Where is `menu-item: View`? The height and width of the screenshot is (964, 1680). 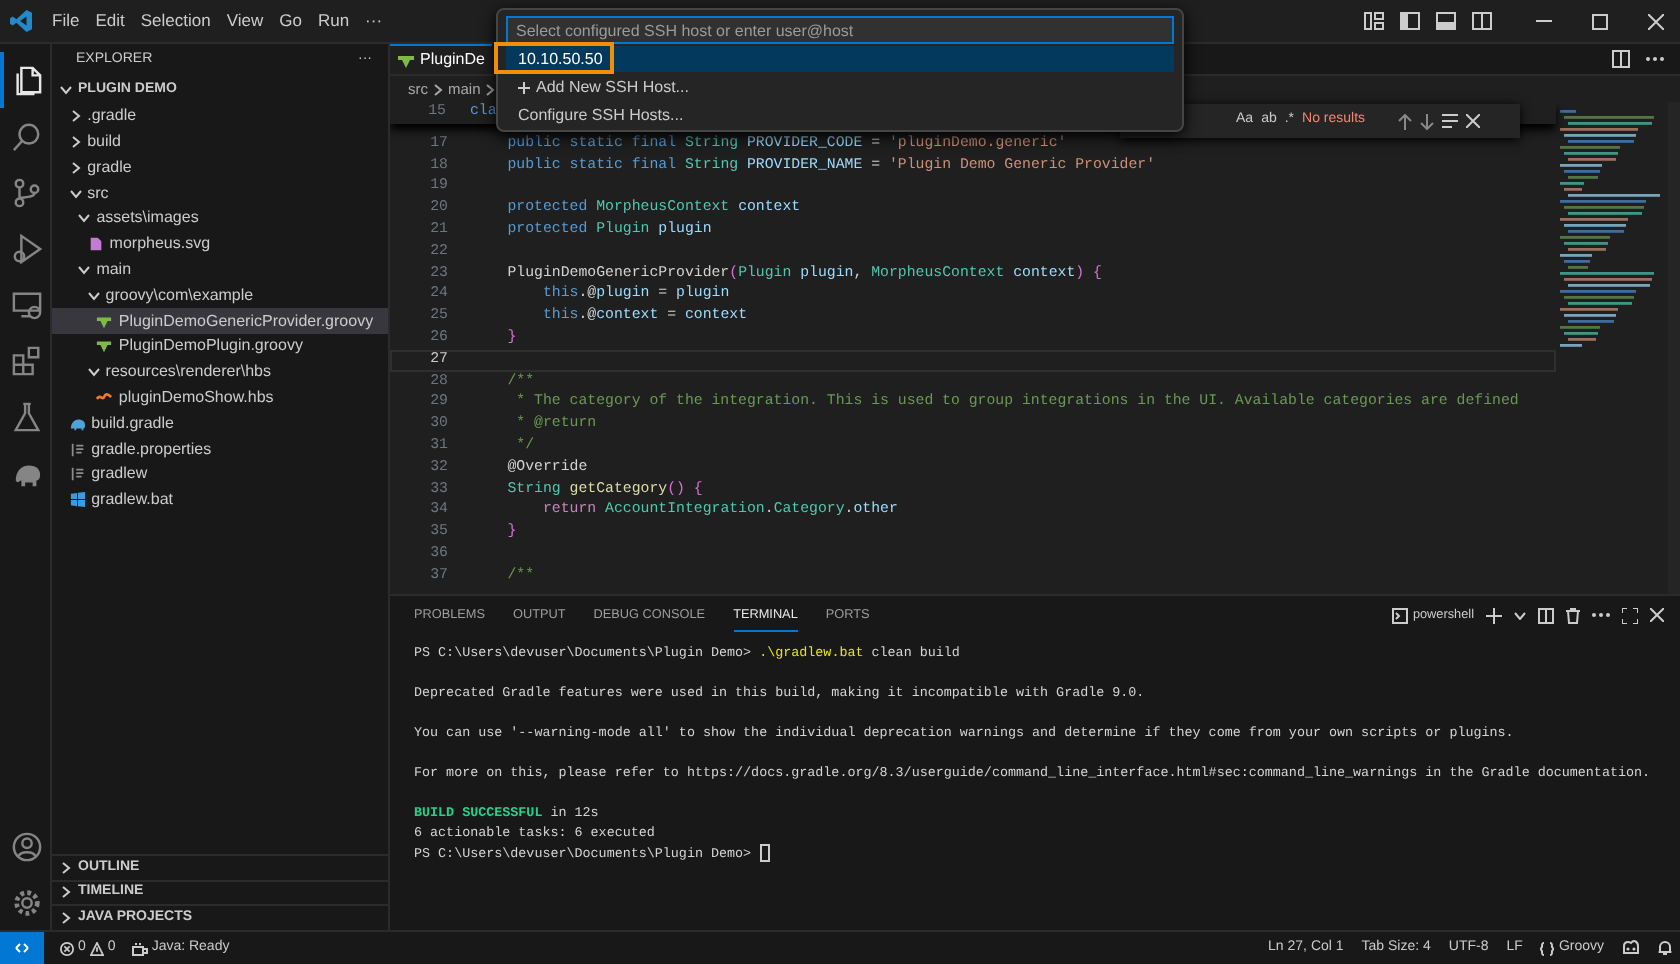 menu-item: View is located at coordinates (245, 21).